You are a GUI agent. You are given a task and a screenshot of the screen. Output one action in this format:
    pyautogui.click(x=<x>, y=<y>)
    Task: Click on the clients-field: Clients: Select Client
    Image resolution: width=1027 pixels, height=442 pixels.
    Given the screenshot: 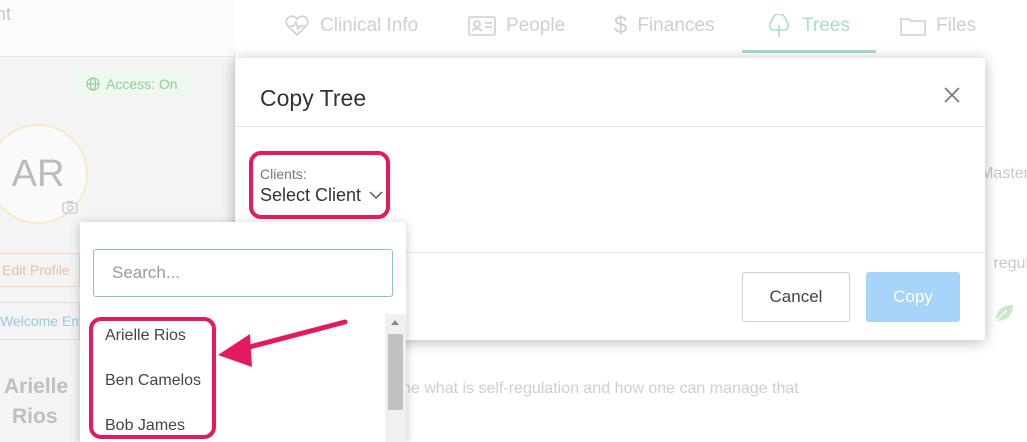 What is the action you would take?
    pyautogui.click(x=324, y=193)
    